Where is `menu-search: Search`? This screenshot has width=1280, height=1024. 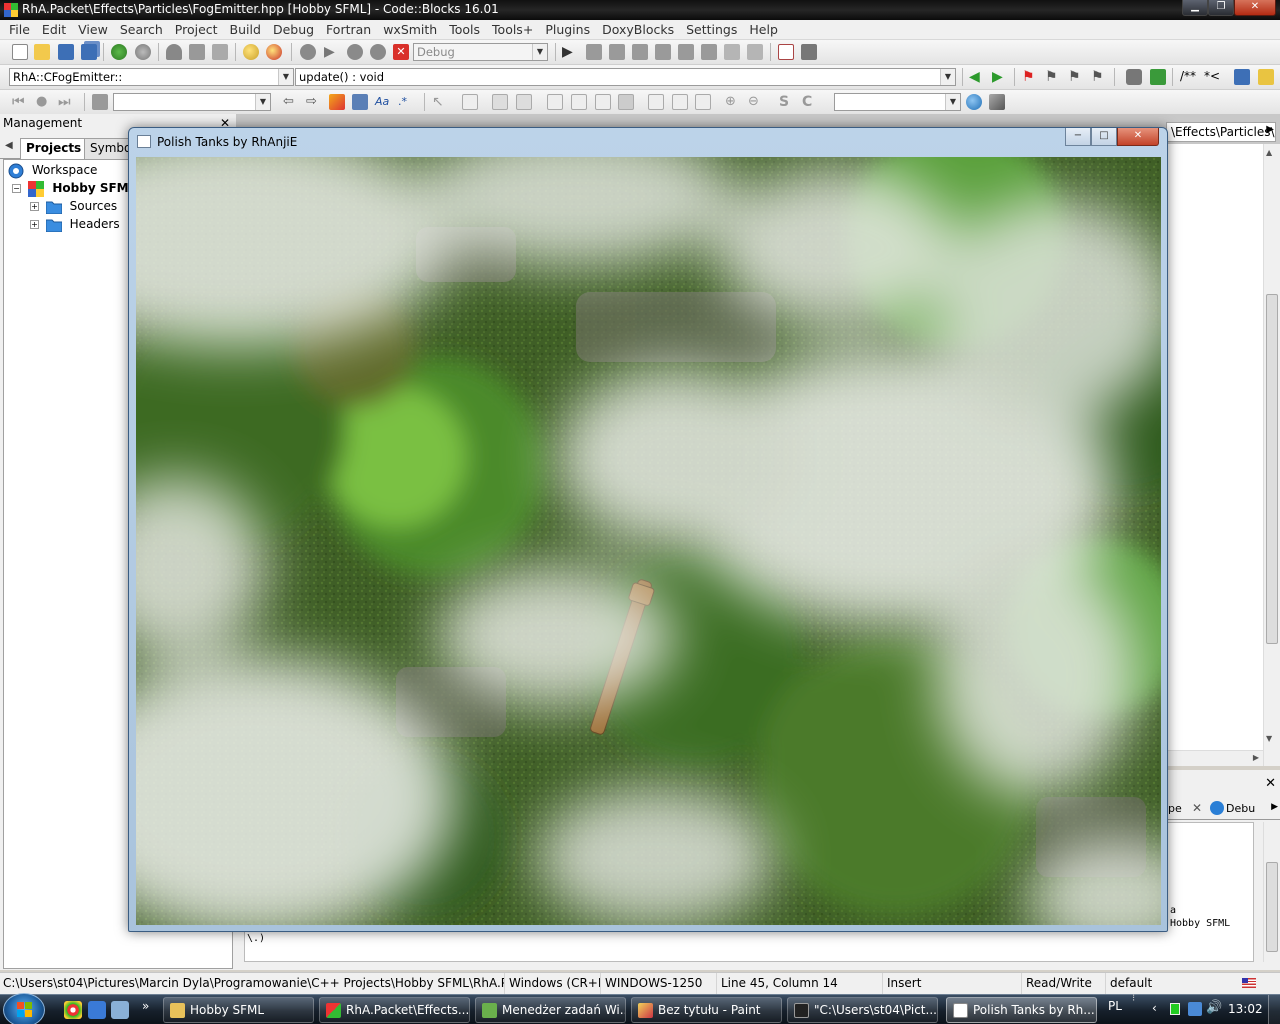
menu-search: Search is located at coordinates (141, 29).